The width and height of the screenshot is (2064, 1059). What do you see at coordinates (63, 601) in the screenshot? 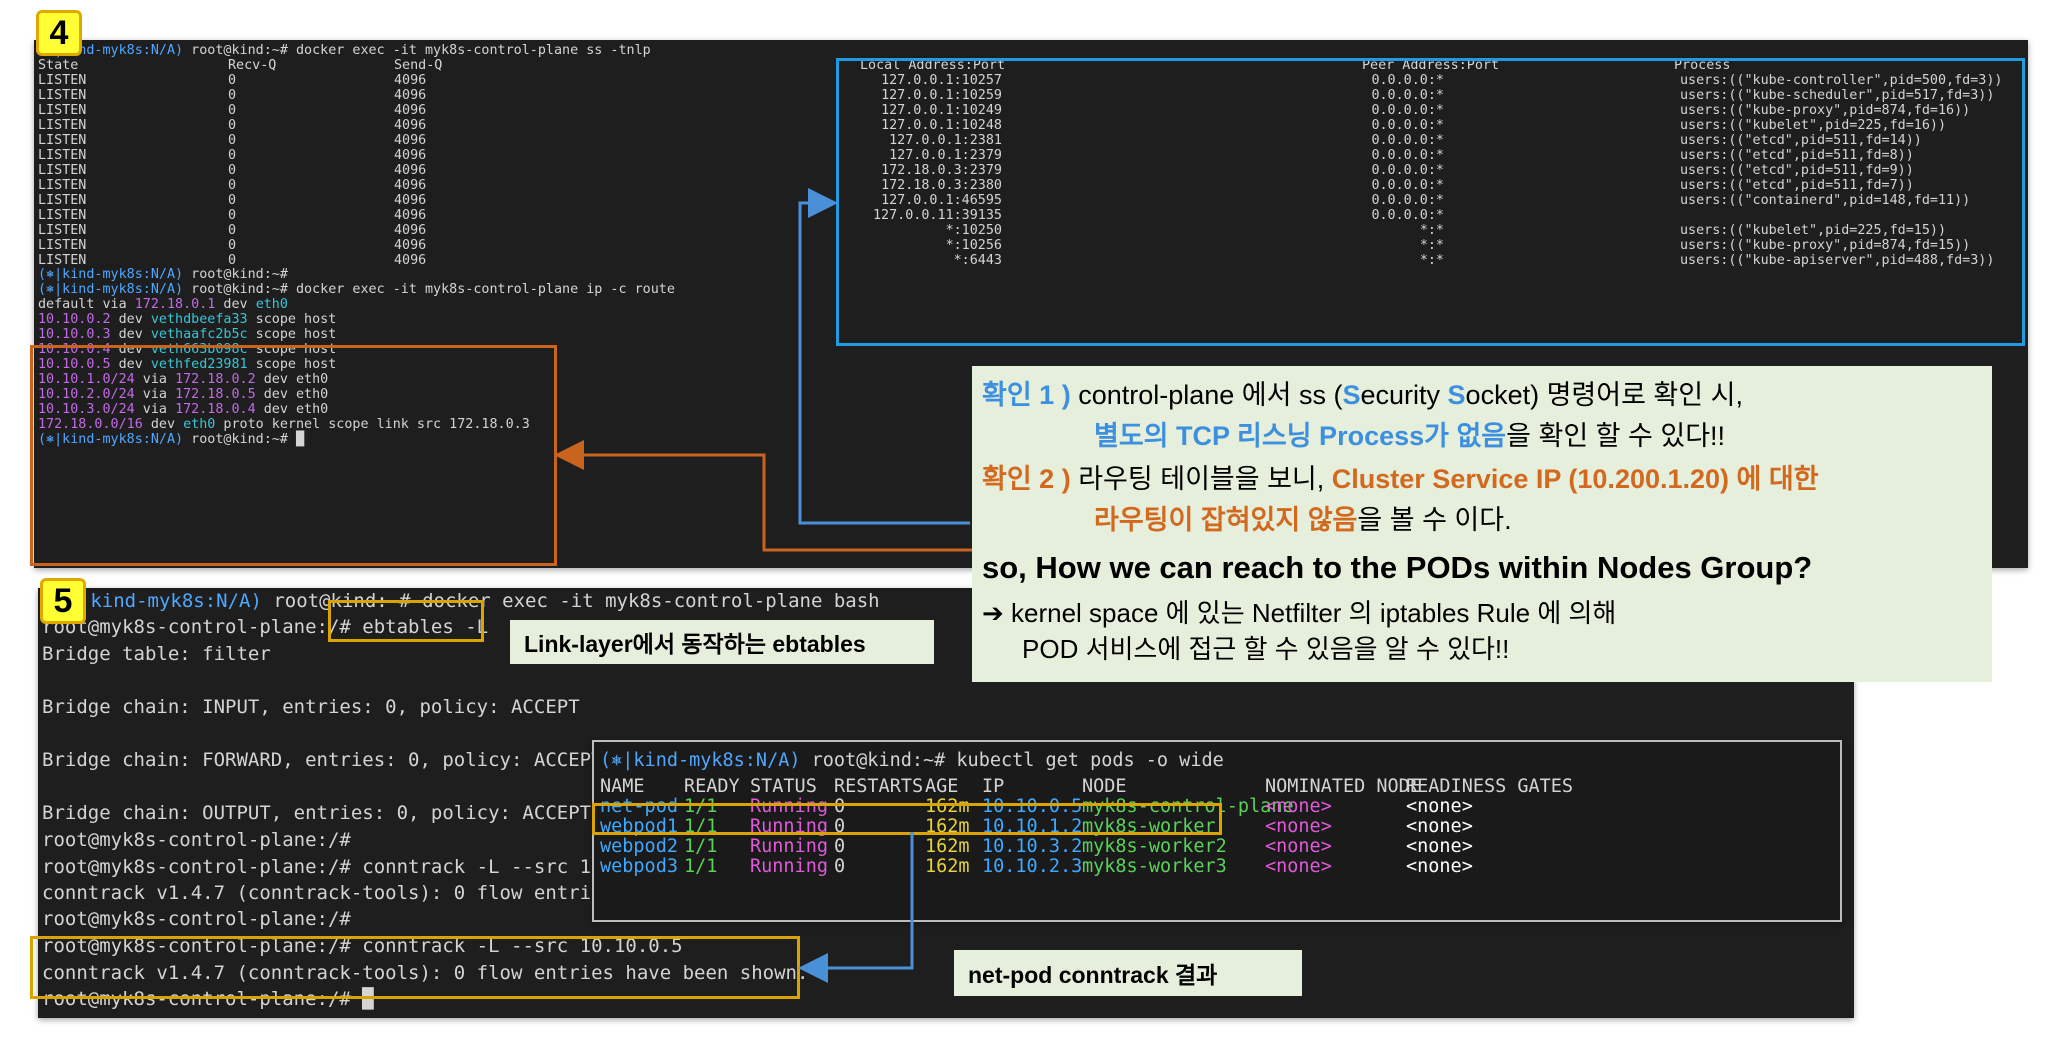
I see `step-badge-5: 5` at bounding box center [63, 601].